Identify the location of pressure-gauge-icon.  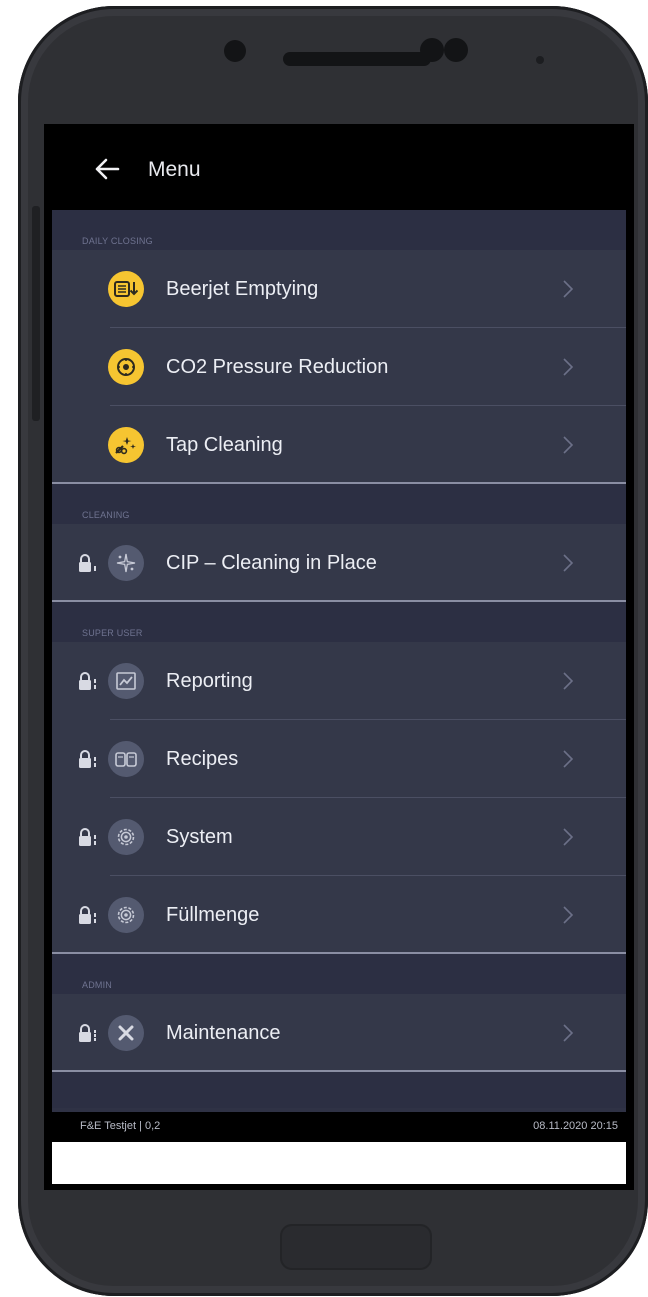
(126, 367).